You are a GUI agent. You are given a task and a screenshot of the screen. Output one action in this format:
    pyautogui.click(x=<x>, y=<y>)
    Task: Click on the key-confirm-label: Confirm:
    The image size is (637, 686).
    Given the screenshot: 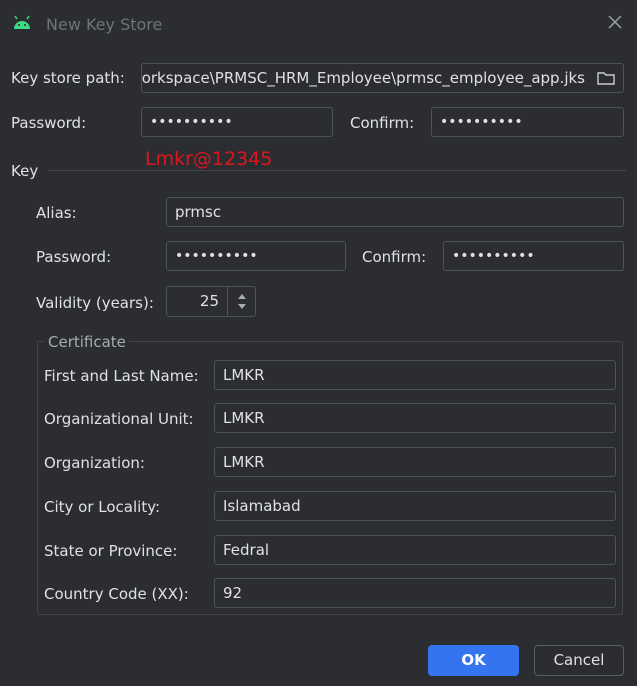 What is the action you would take?
    pyautogui.click(x=394, y=257)
    